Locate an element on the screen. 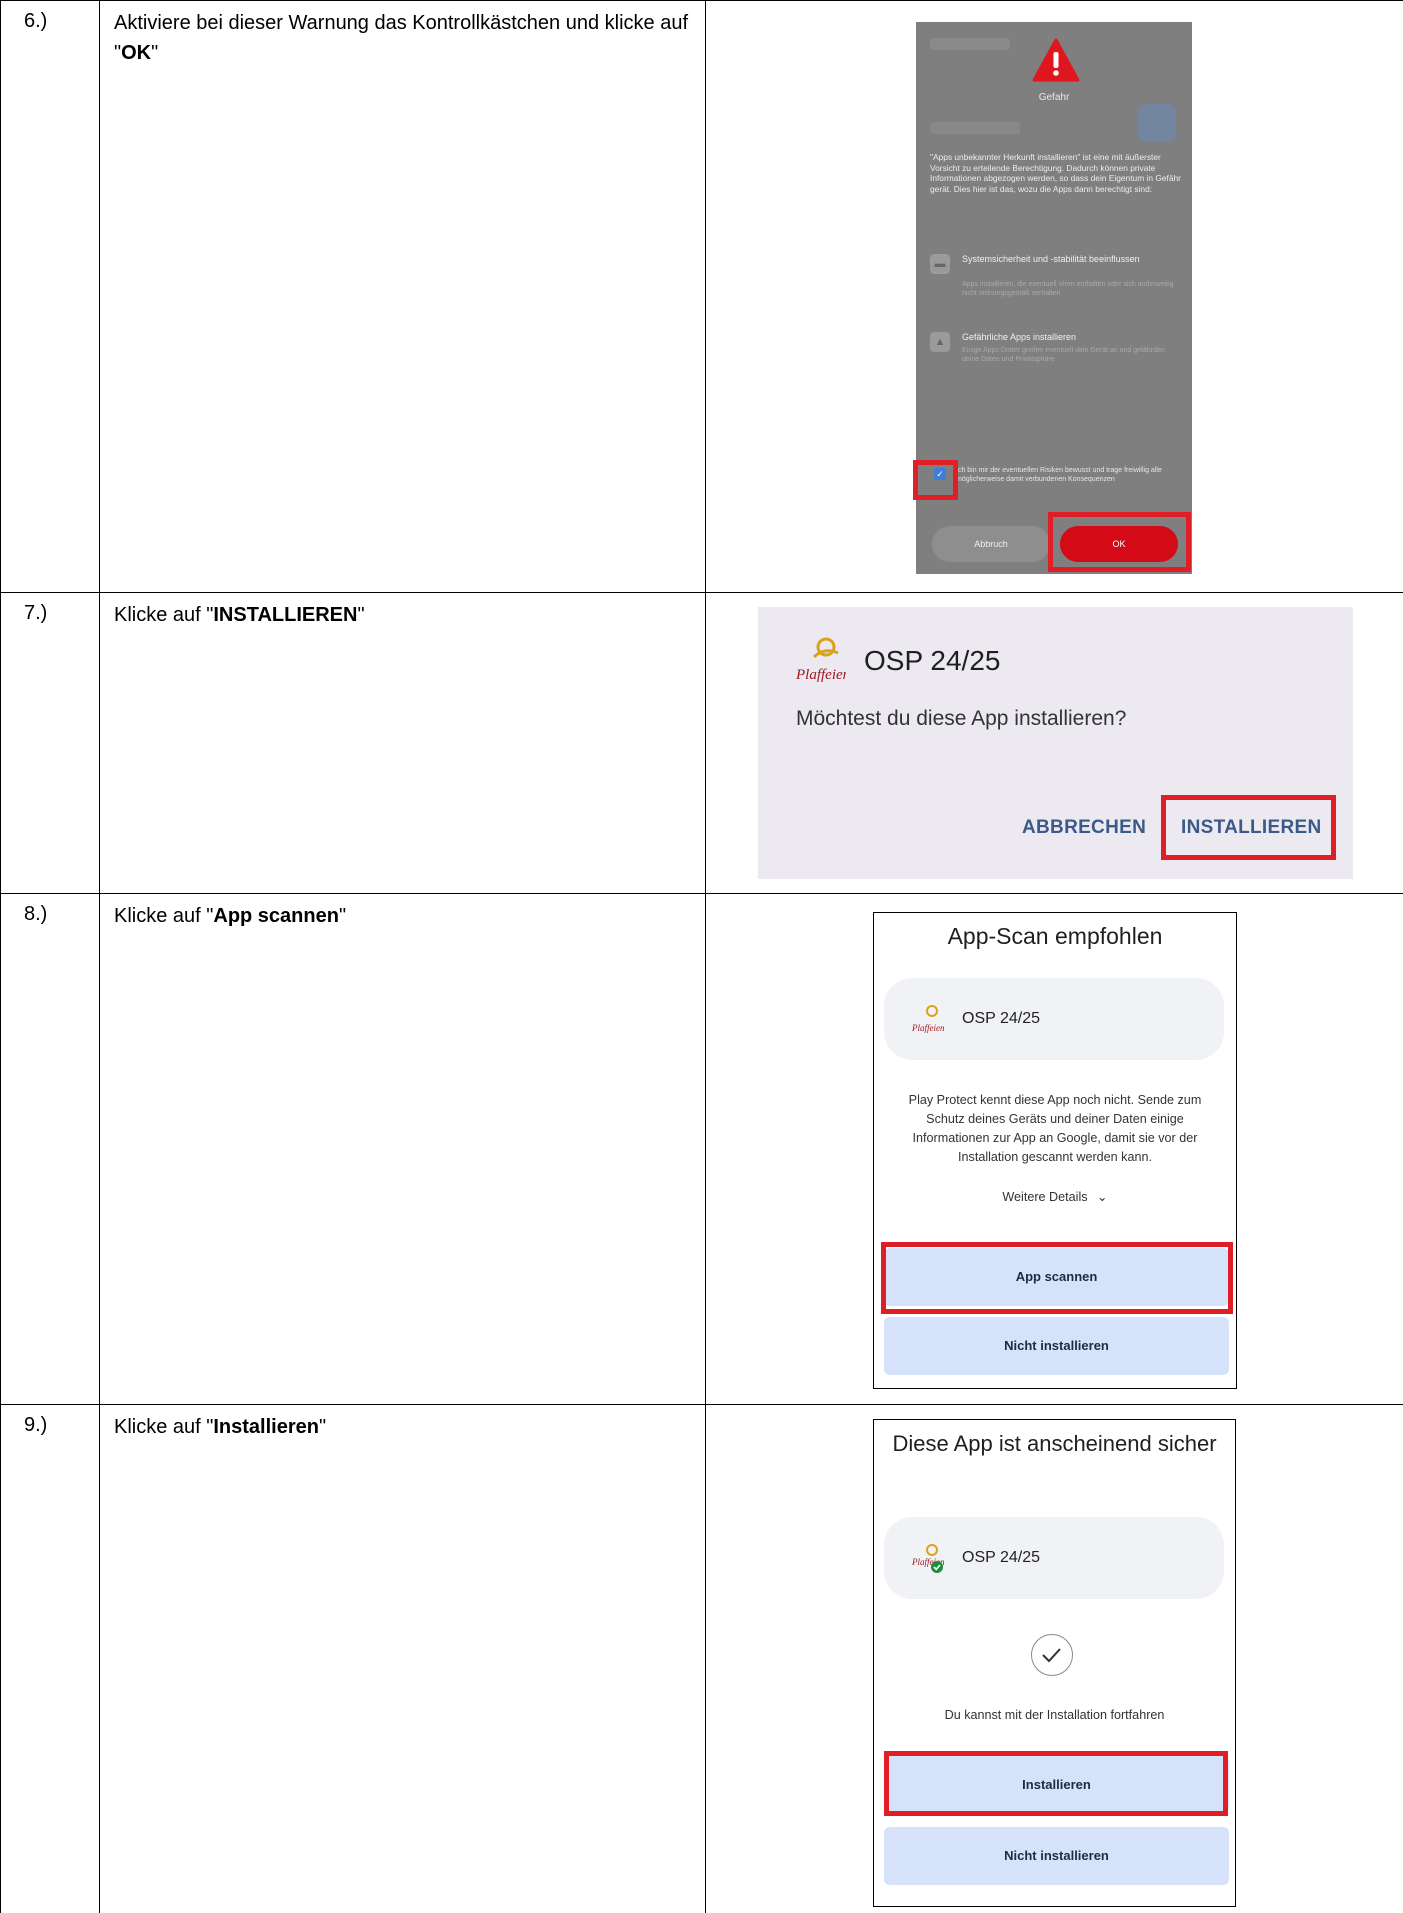  highlight-checkbox is located at coordinates (935, 480).